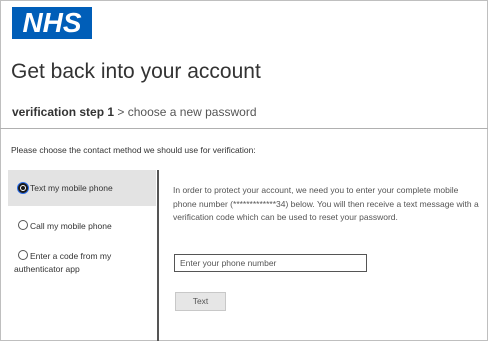  I want to click on phone-number-input, so click(270, 263).